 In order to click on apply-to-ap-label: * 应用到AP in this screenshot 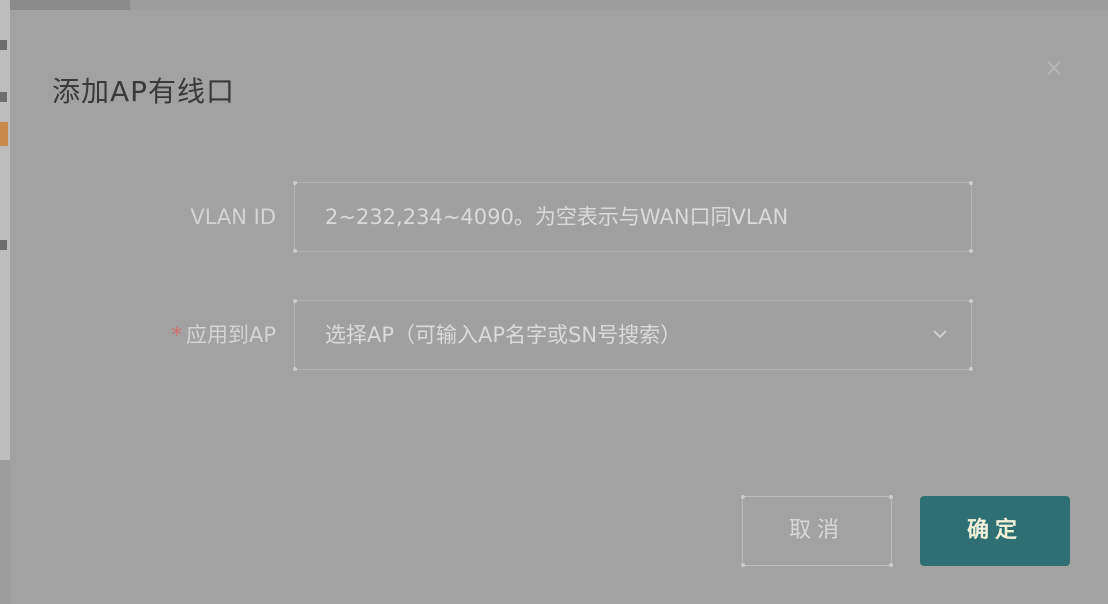, I will do `click(223, 335)`.